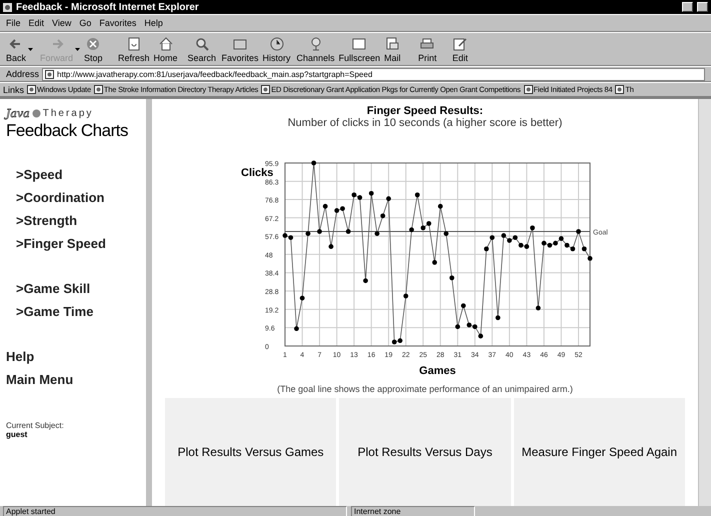 This screenshot has width=711, height=516. What do you see at coordinates (250, 452) in the screenshot?
I see `action-button: Plot Results Versus Games` at bounding box center [250, 452].